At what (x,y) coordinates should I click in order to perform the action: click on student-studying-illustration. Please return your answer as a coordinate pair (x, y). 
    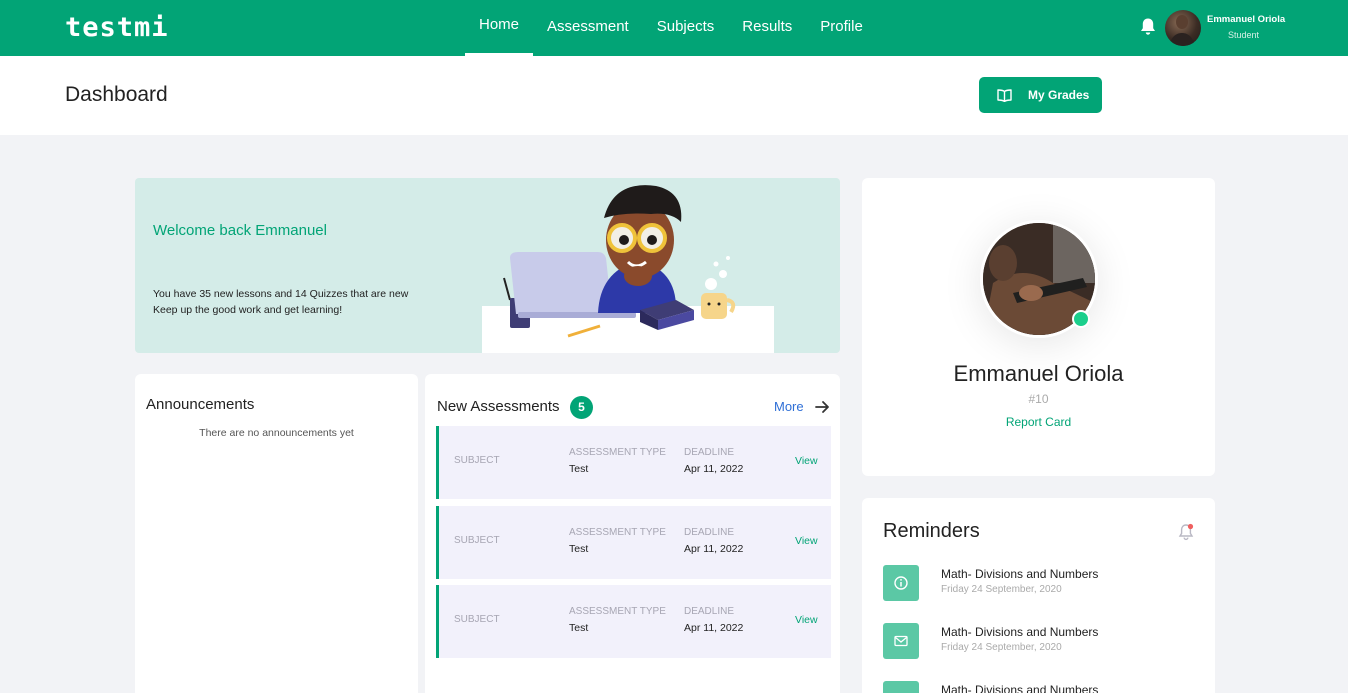
    Looking at the image, I should click on (628, 269).